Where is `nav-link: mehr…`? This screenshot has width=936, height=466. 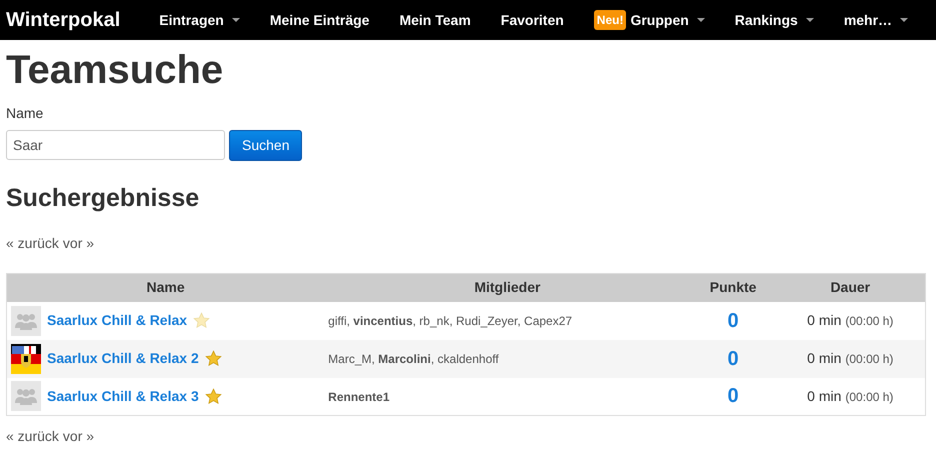
nav-link: mehr… is located at coordinates (876, 20).